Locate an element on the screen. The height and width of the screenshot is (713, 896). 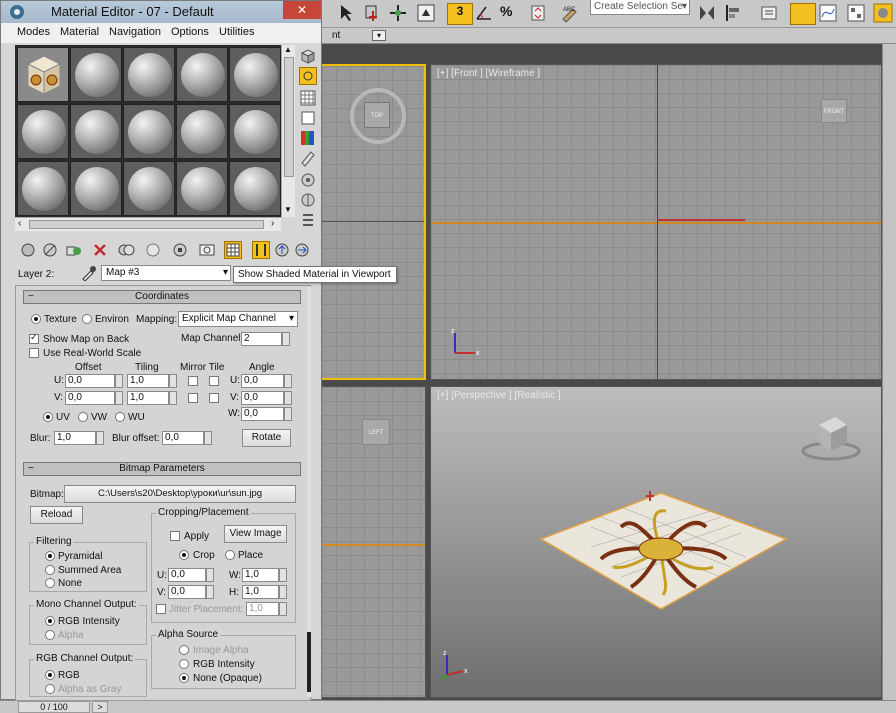
percent-snap-button: % is located at coordinates (510, 13).